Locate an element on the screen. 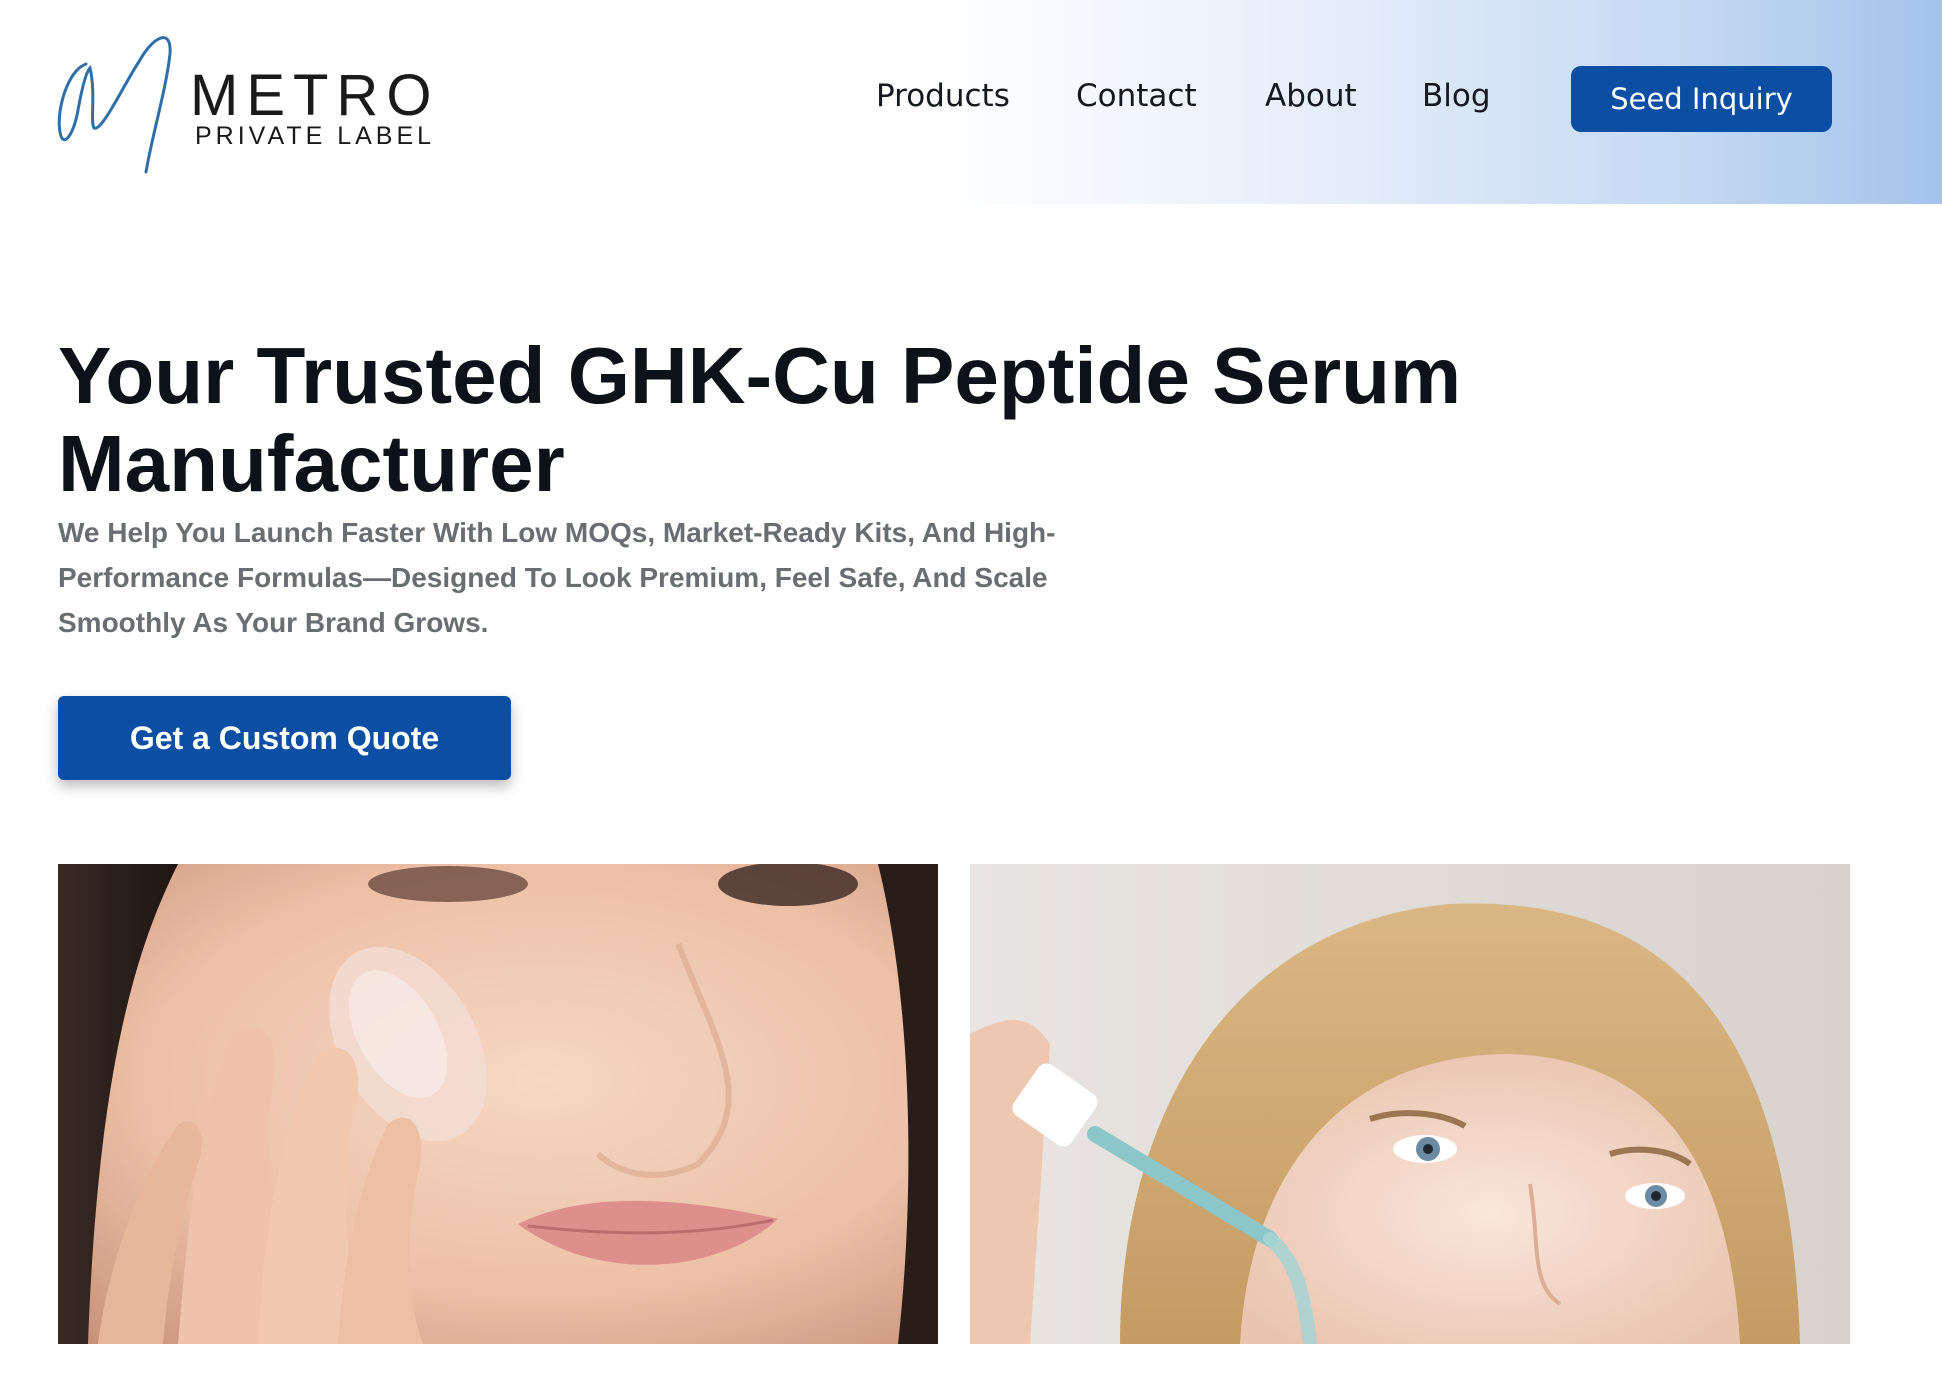 The width and height of the screenshot is (1942, 1384). title-line-1: Your Trusted GHK-Cu Peptide Serum is located at coordinates (760, 375).